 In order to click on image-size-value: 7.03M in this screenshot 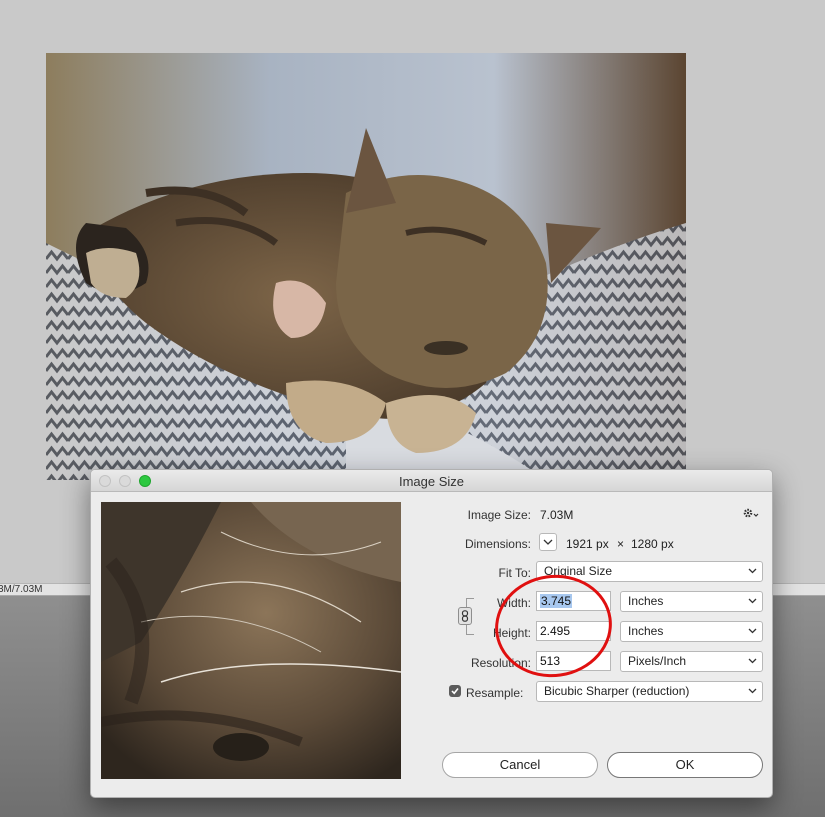, I will do `click(557, 515)`.